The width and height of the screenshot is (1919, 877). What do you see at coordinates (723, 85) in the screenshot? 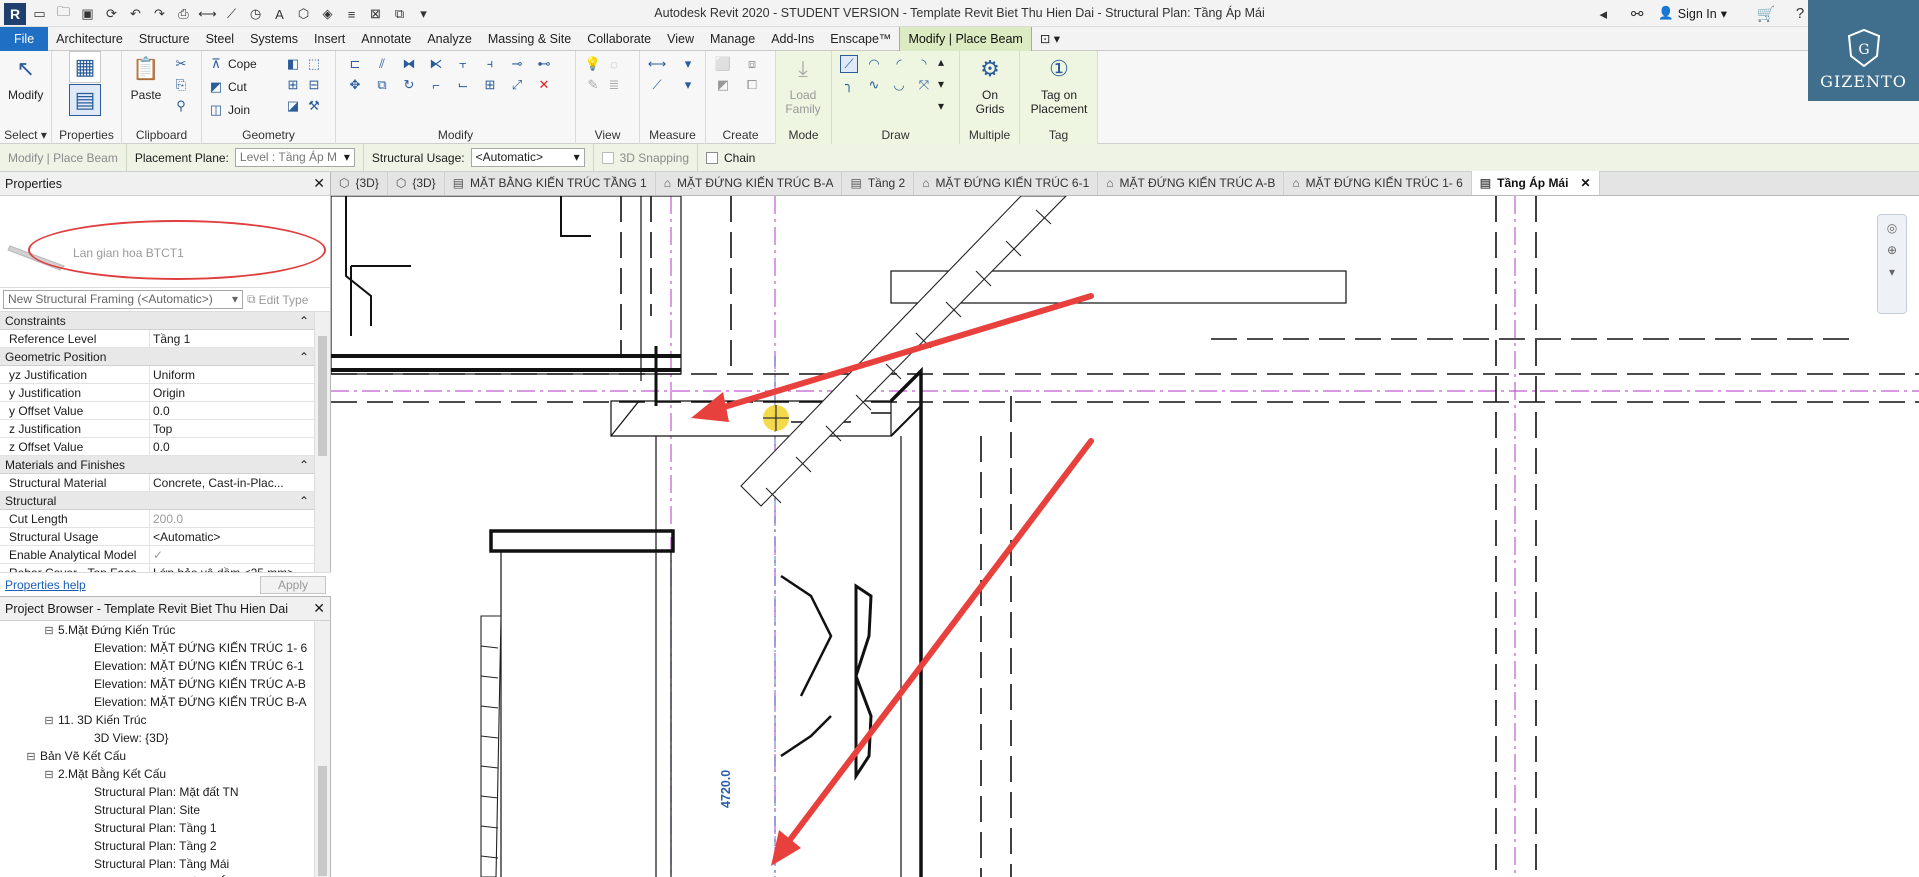
I see `create-group-icon: ◩` at bounding box center [723, 85].